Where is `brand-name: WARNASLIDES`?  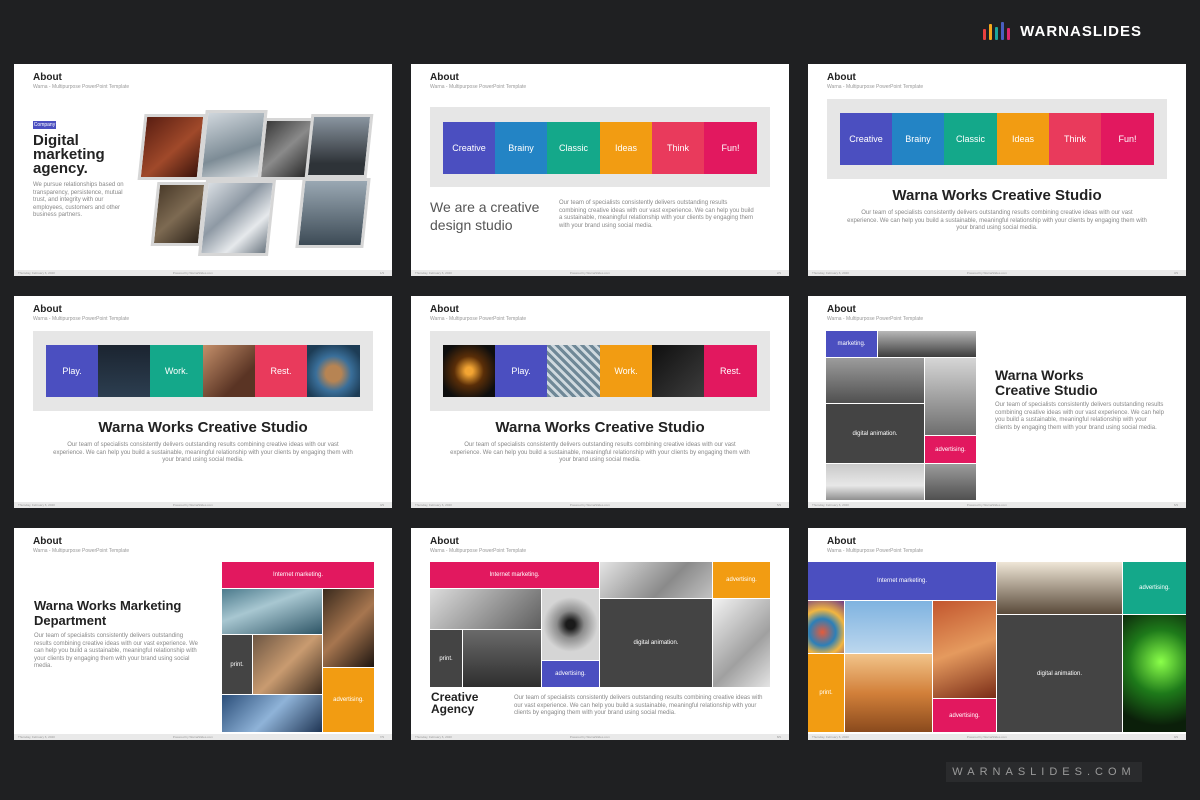 brand-name: WARNASLIDES is located at coordinates (1081, 31).